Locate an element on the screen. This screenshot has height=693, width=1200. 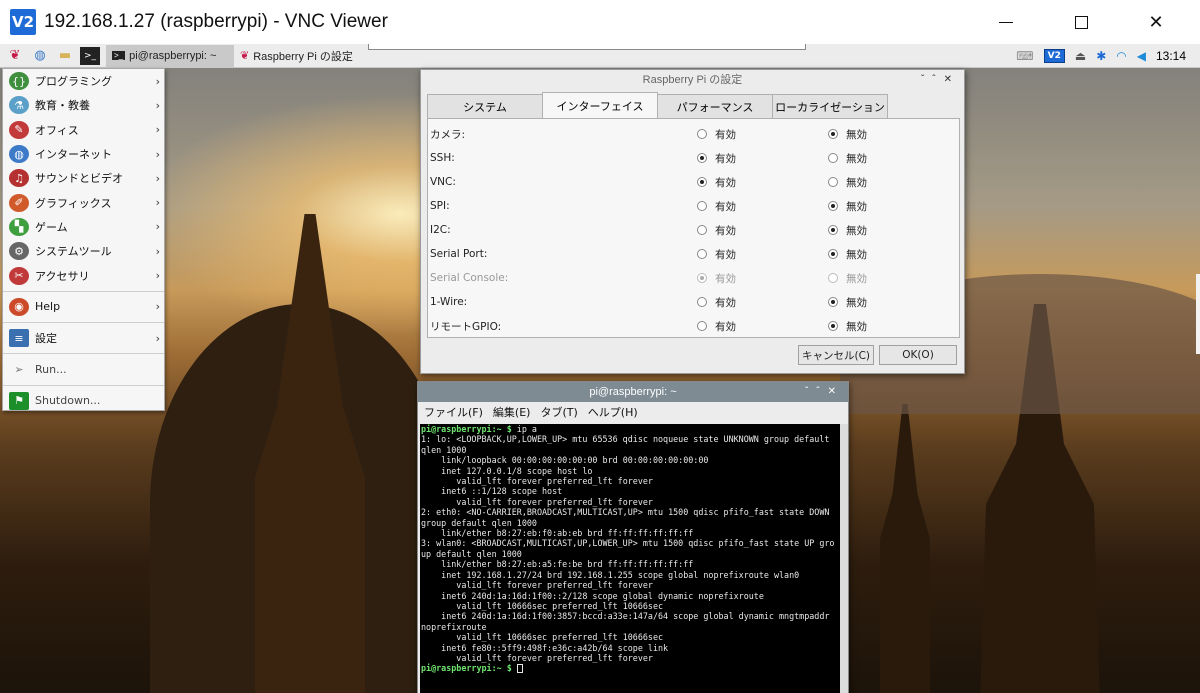
folder-icon: ▬ is located at coordinates (65, 56).